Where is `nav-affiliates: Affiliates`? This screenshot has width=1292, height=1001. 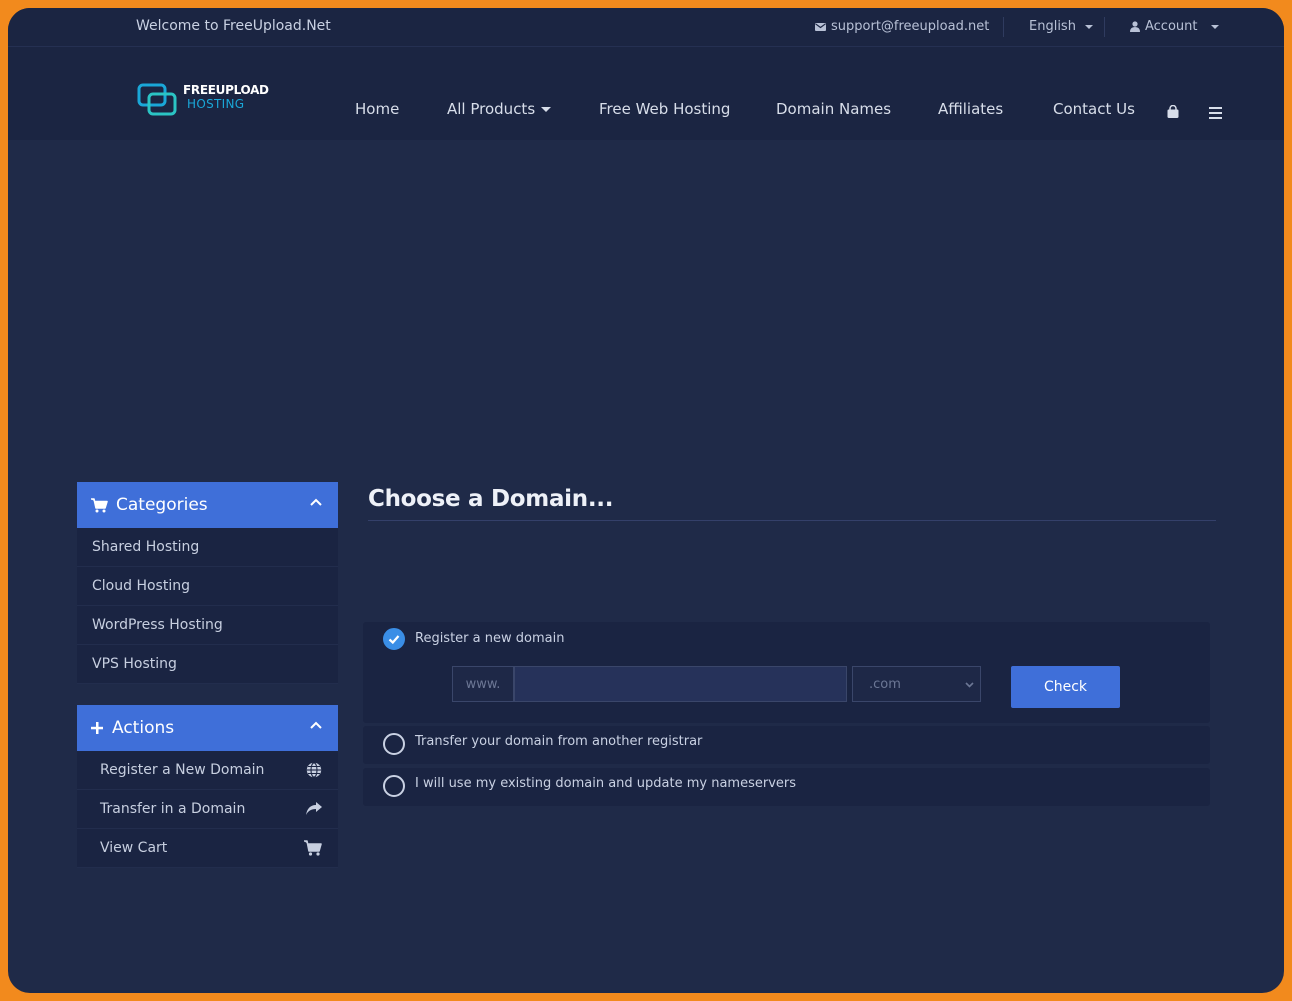 nav-affiliates: Affiliates is located at coordinates (970, 109).